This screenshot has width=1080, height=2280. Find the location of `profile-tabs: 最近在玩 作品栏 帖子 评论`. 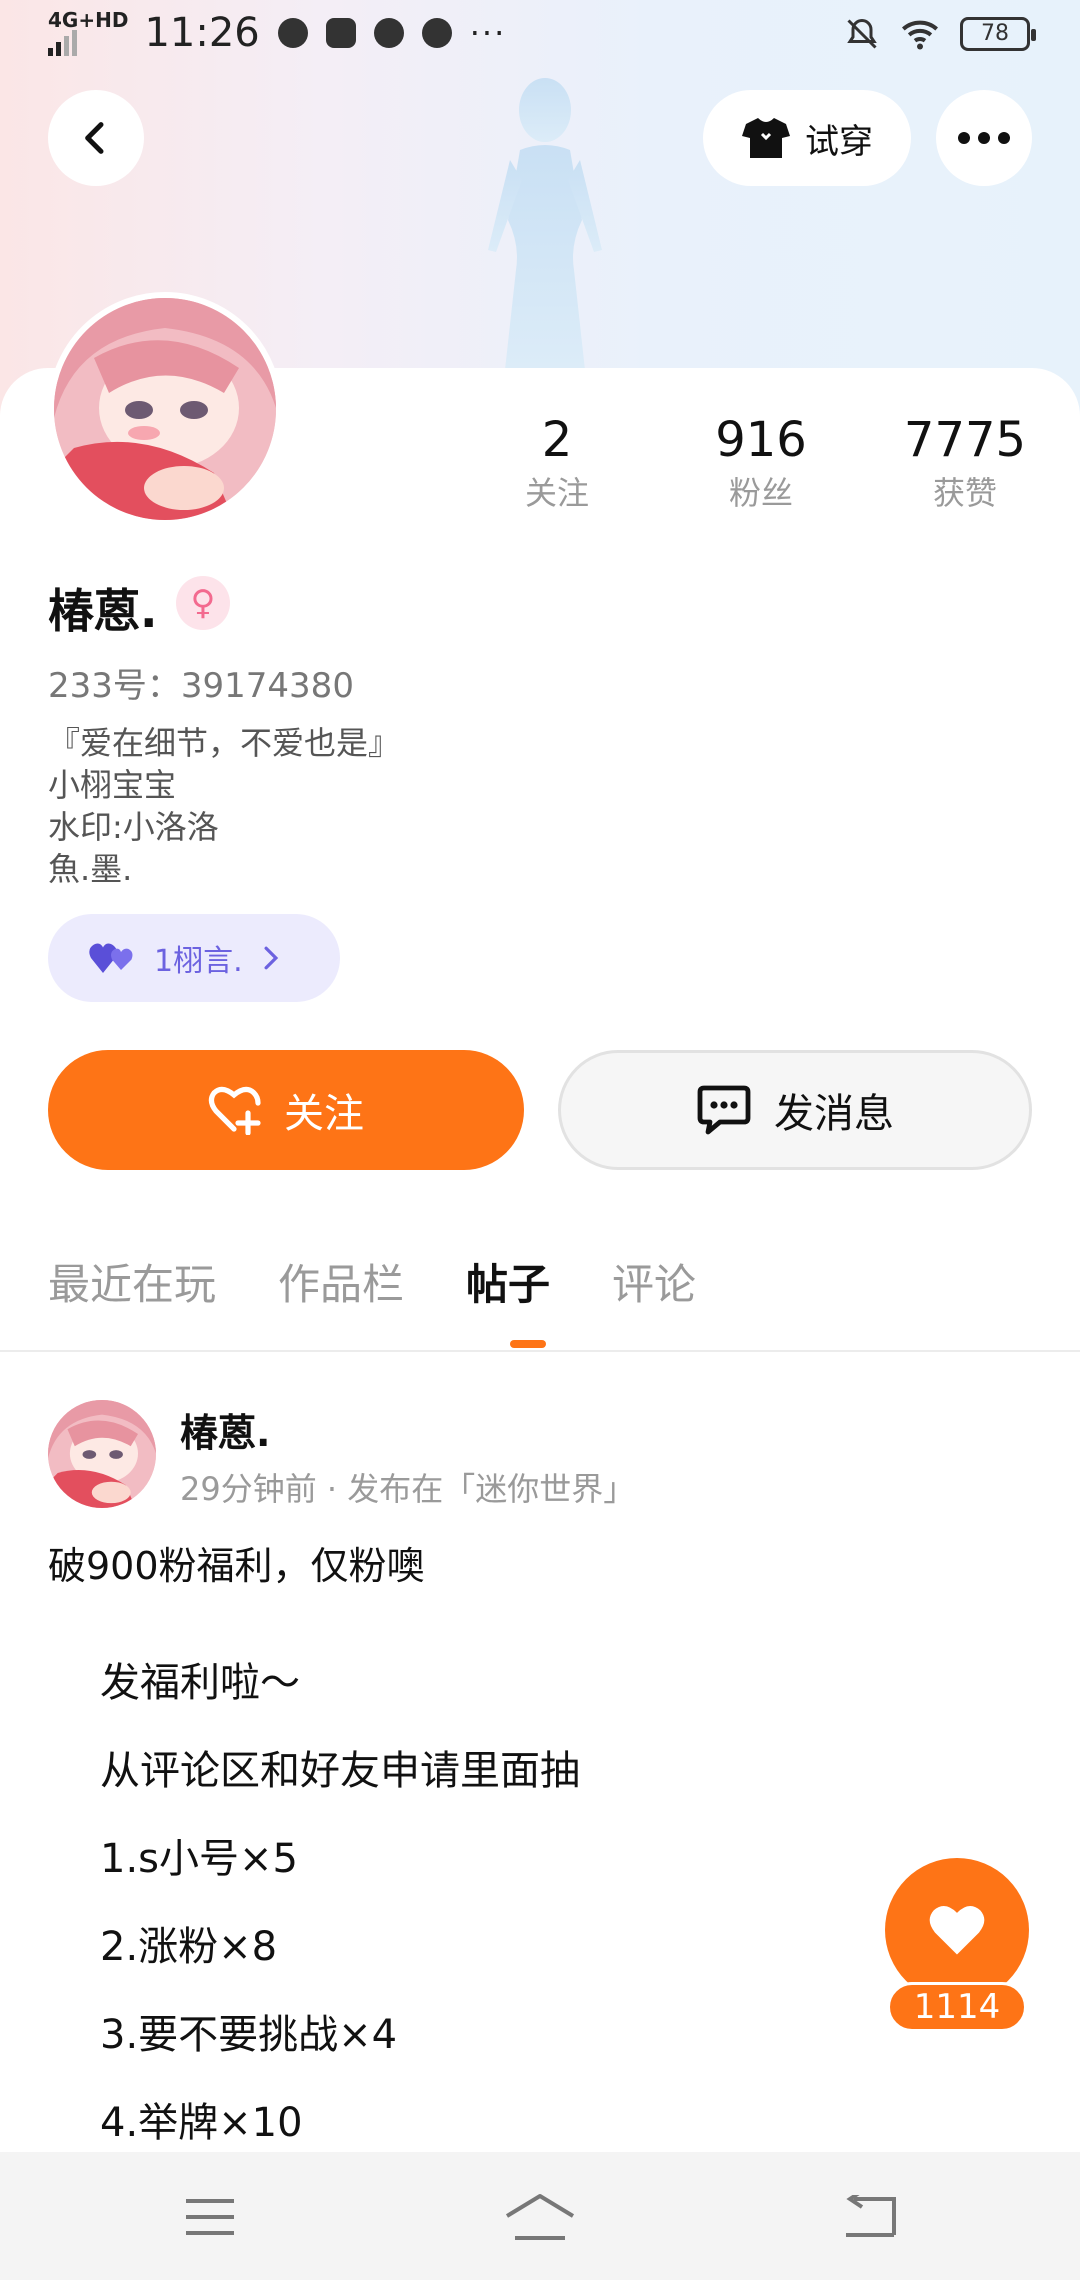

profile-tabs: 最近在玩 作品栏 帖子 评论 is located at coordinates (403, 1285).